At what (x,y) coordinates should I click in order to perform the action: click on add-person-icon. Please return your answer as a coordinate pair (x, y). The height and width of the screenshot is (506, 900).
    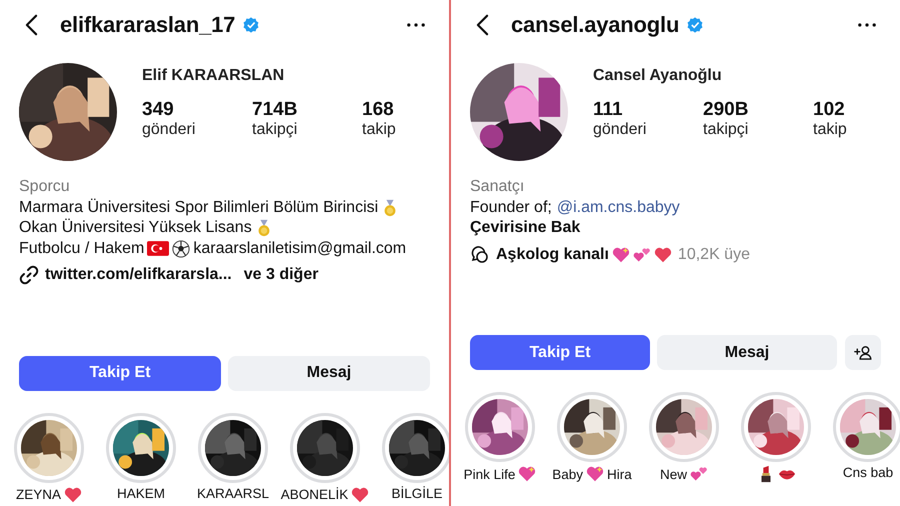
    Looking at the image, I should click on (863, 352).